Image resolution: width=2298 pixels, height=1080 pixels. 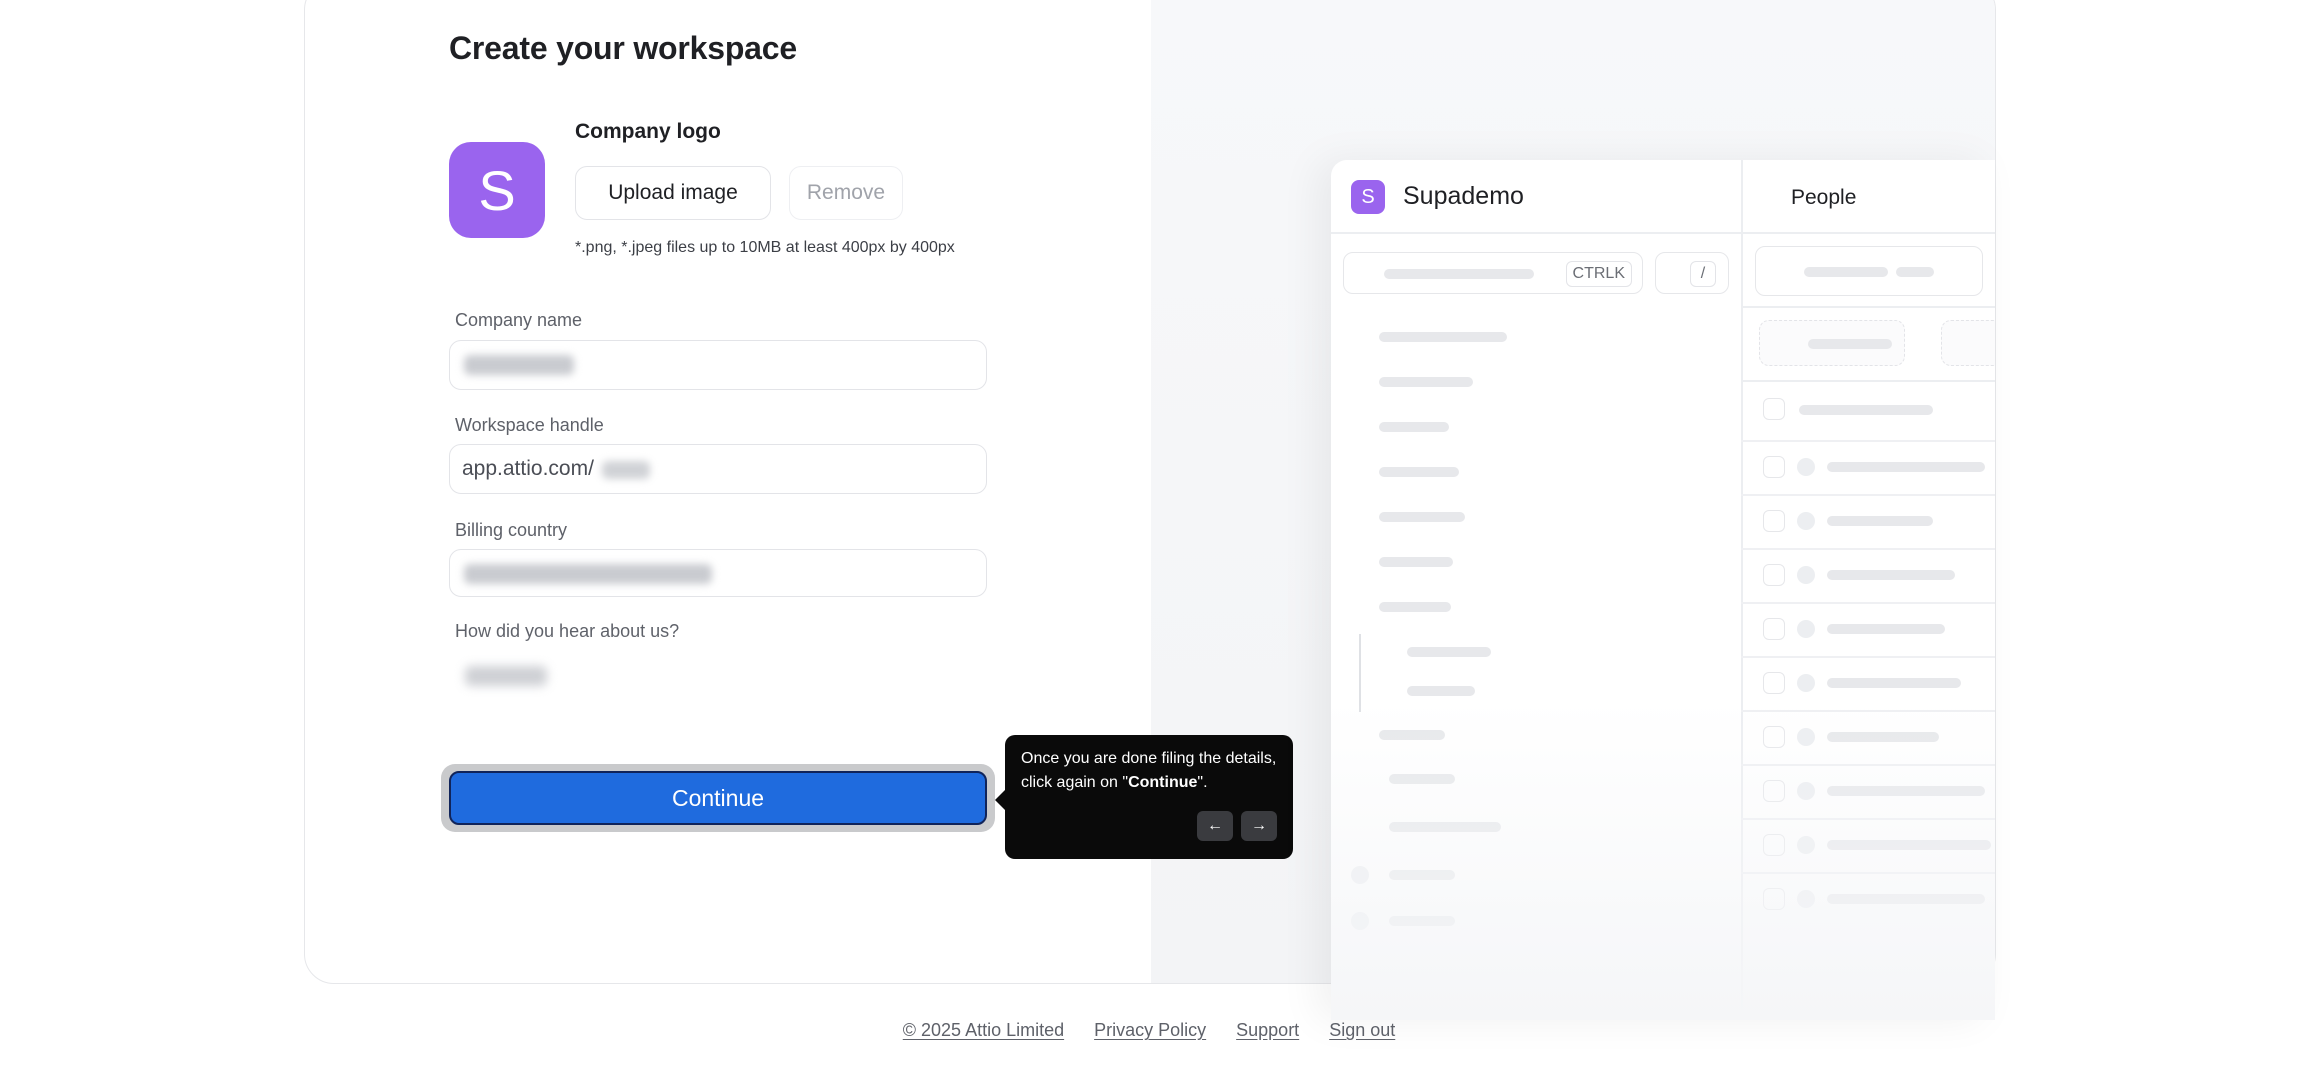 I want to click on referral-source-input, so click(x=718, y=690).